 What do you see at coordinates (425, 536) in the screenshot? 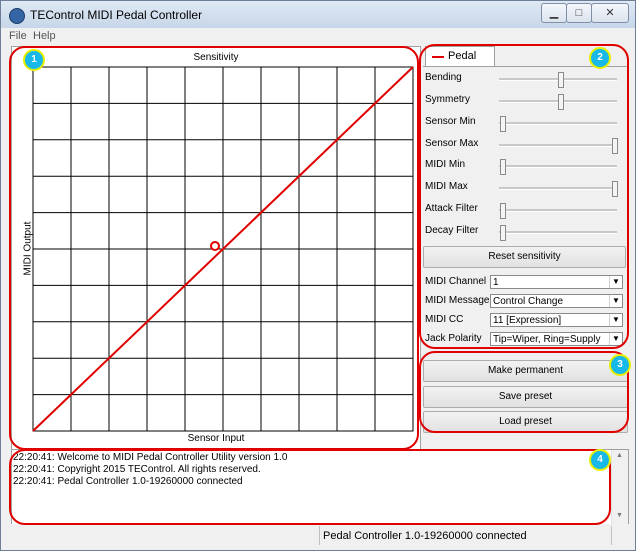
I see `status-text: Pedal Controller 1.0-19260000 connected` at bounding box center [425, 536].